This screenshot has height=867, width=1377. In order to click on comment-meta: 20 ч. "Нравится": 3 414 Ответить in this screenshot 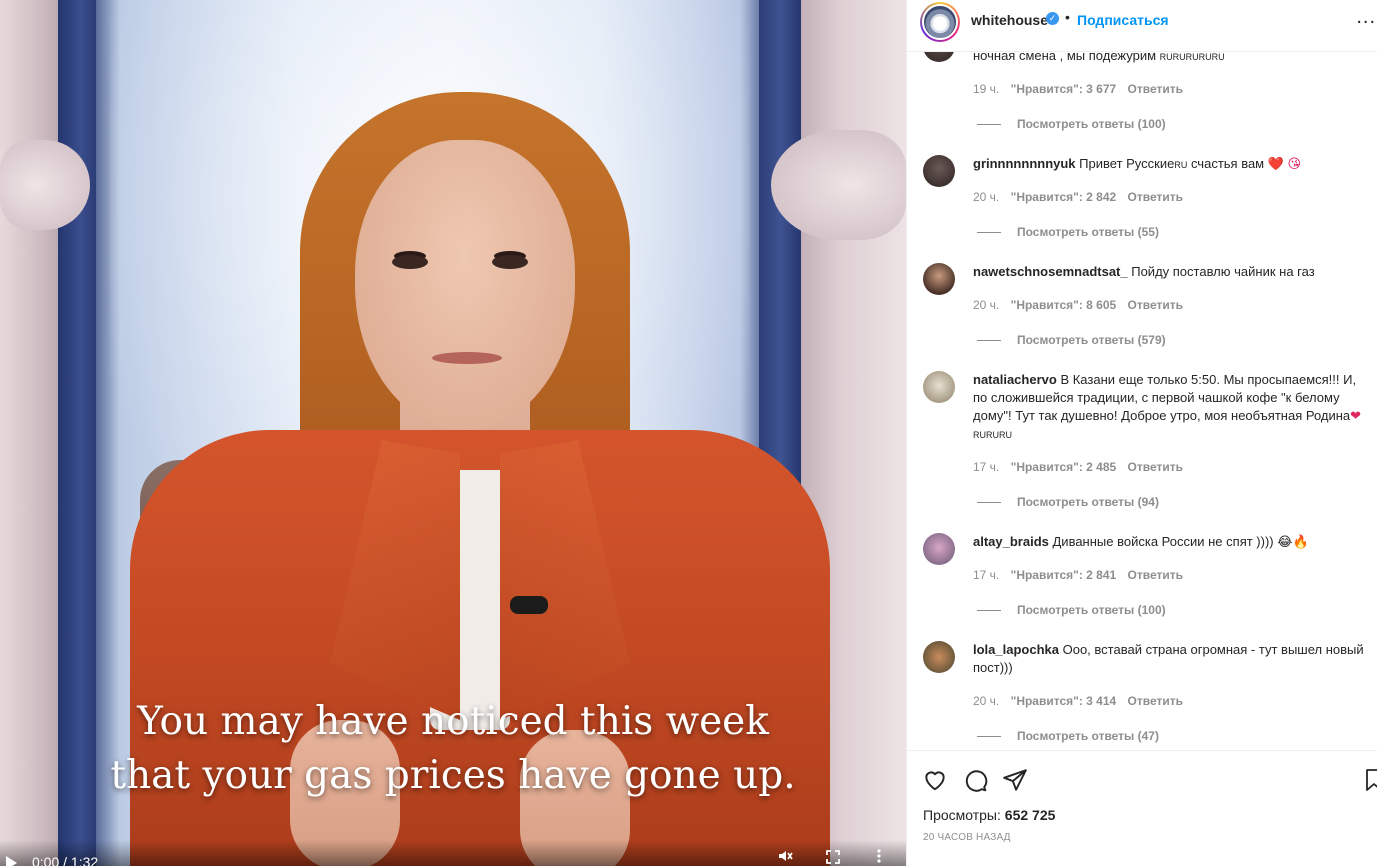, I will do `click(1082, 701)`.